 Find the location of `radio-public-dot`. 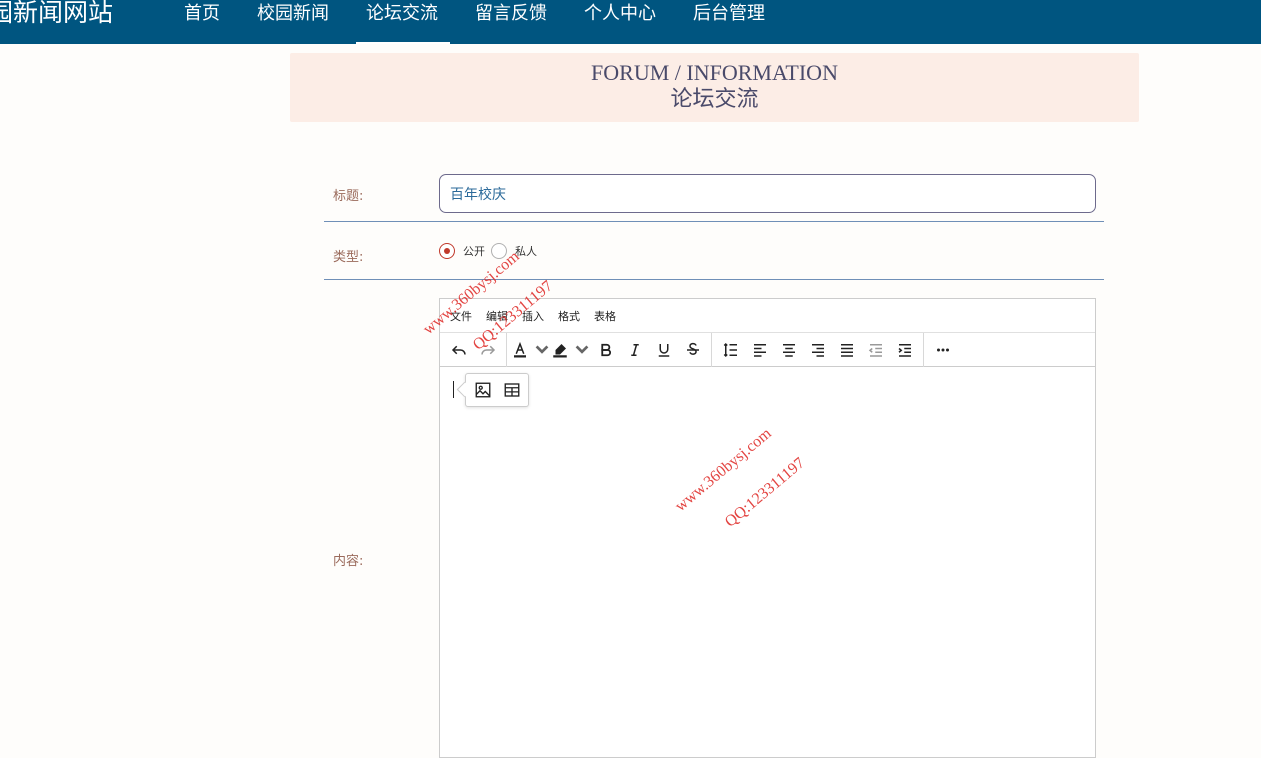

radio-public-dot is located at coordinates (447, 251).